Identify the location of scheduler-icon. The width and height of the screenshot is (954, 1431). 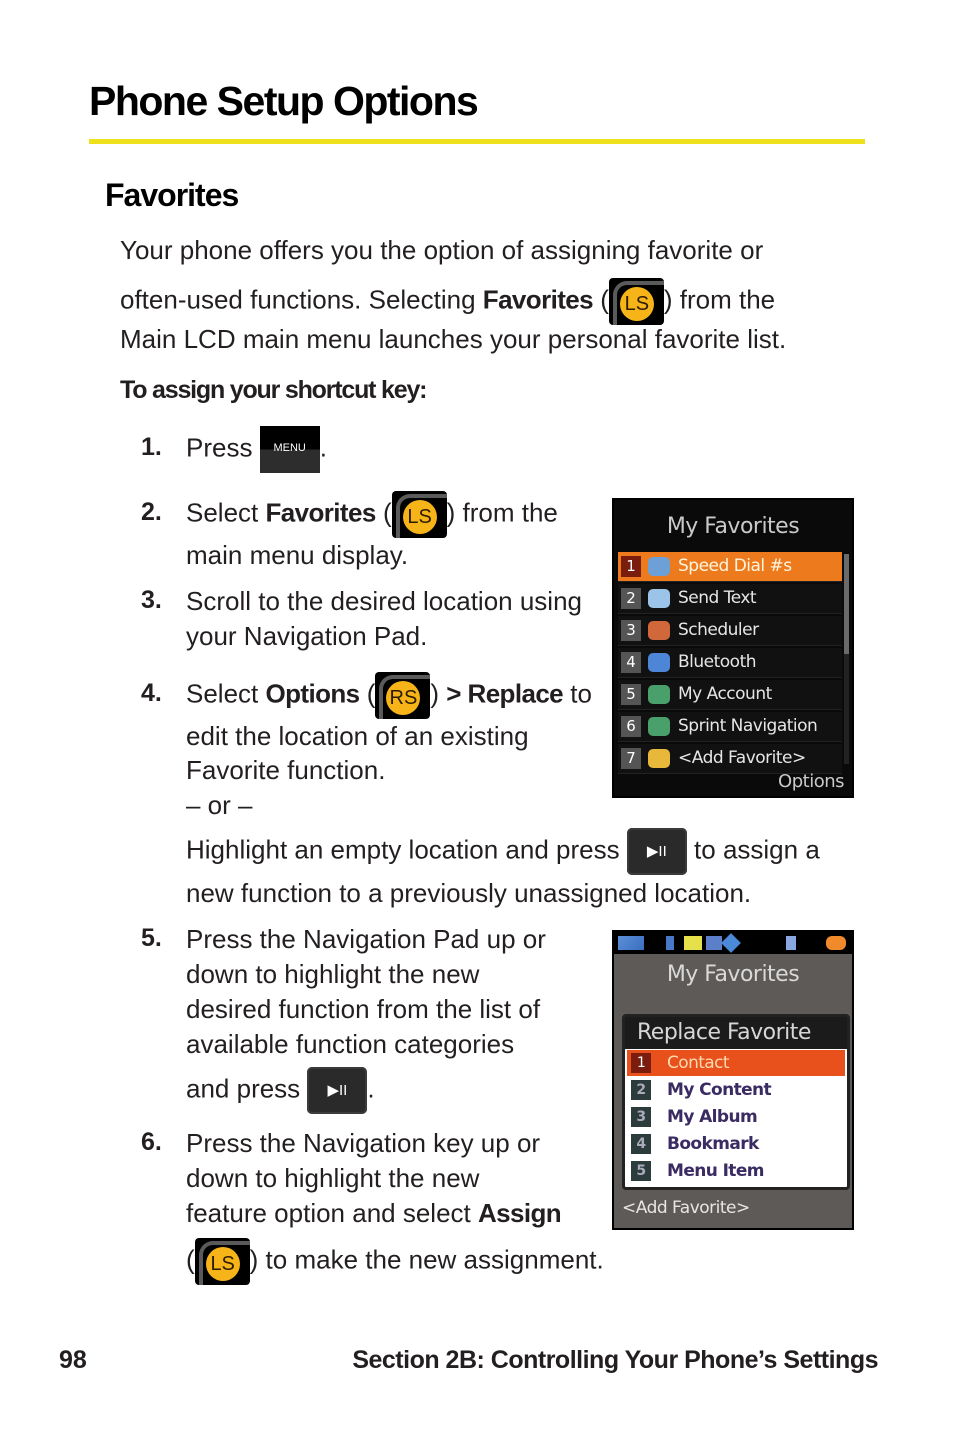
(659, 630).